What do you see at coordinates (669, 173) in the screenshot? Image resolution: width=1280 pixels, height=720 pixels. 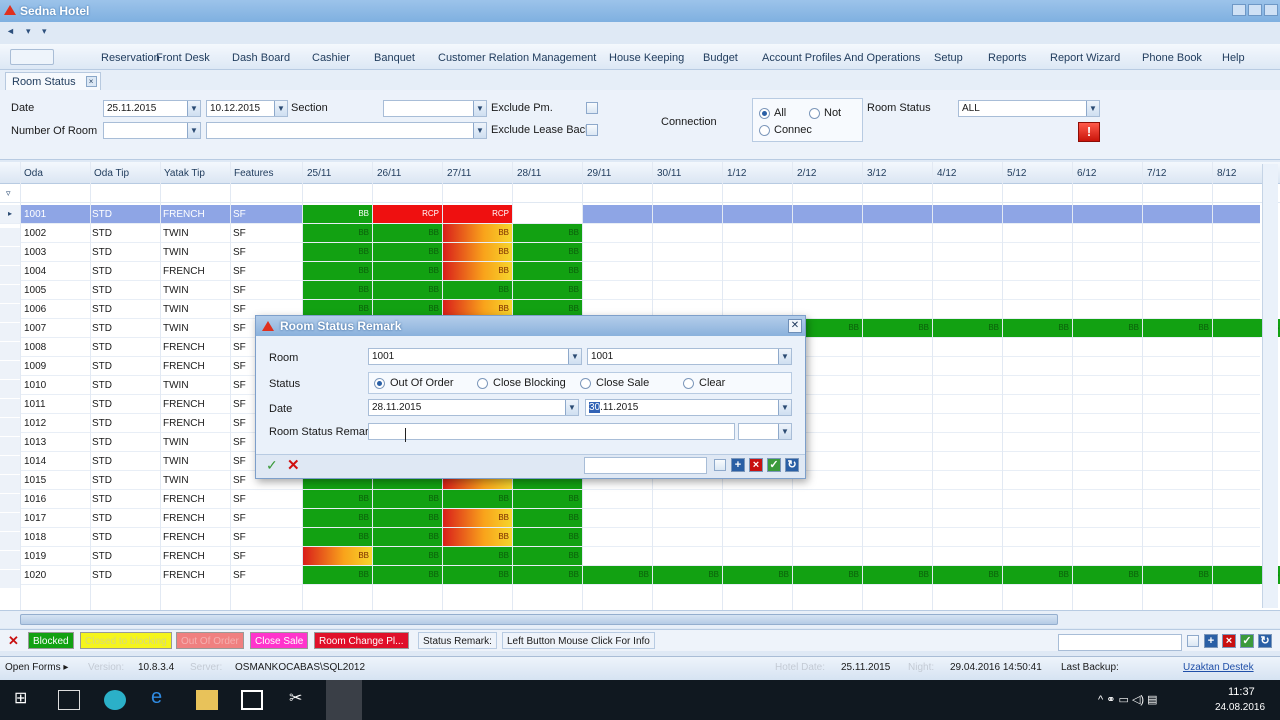 I see `column-date: 30/11` at bounding box center [669, 173].